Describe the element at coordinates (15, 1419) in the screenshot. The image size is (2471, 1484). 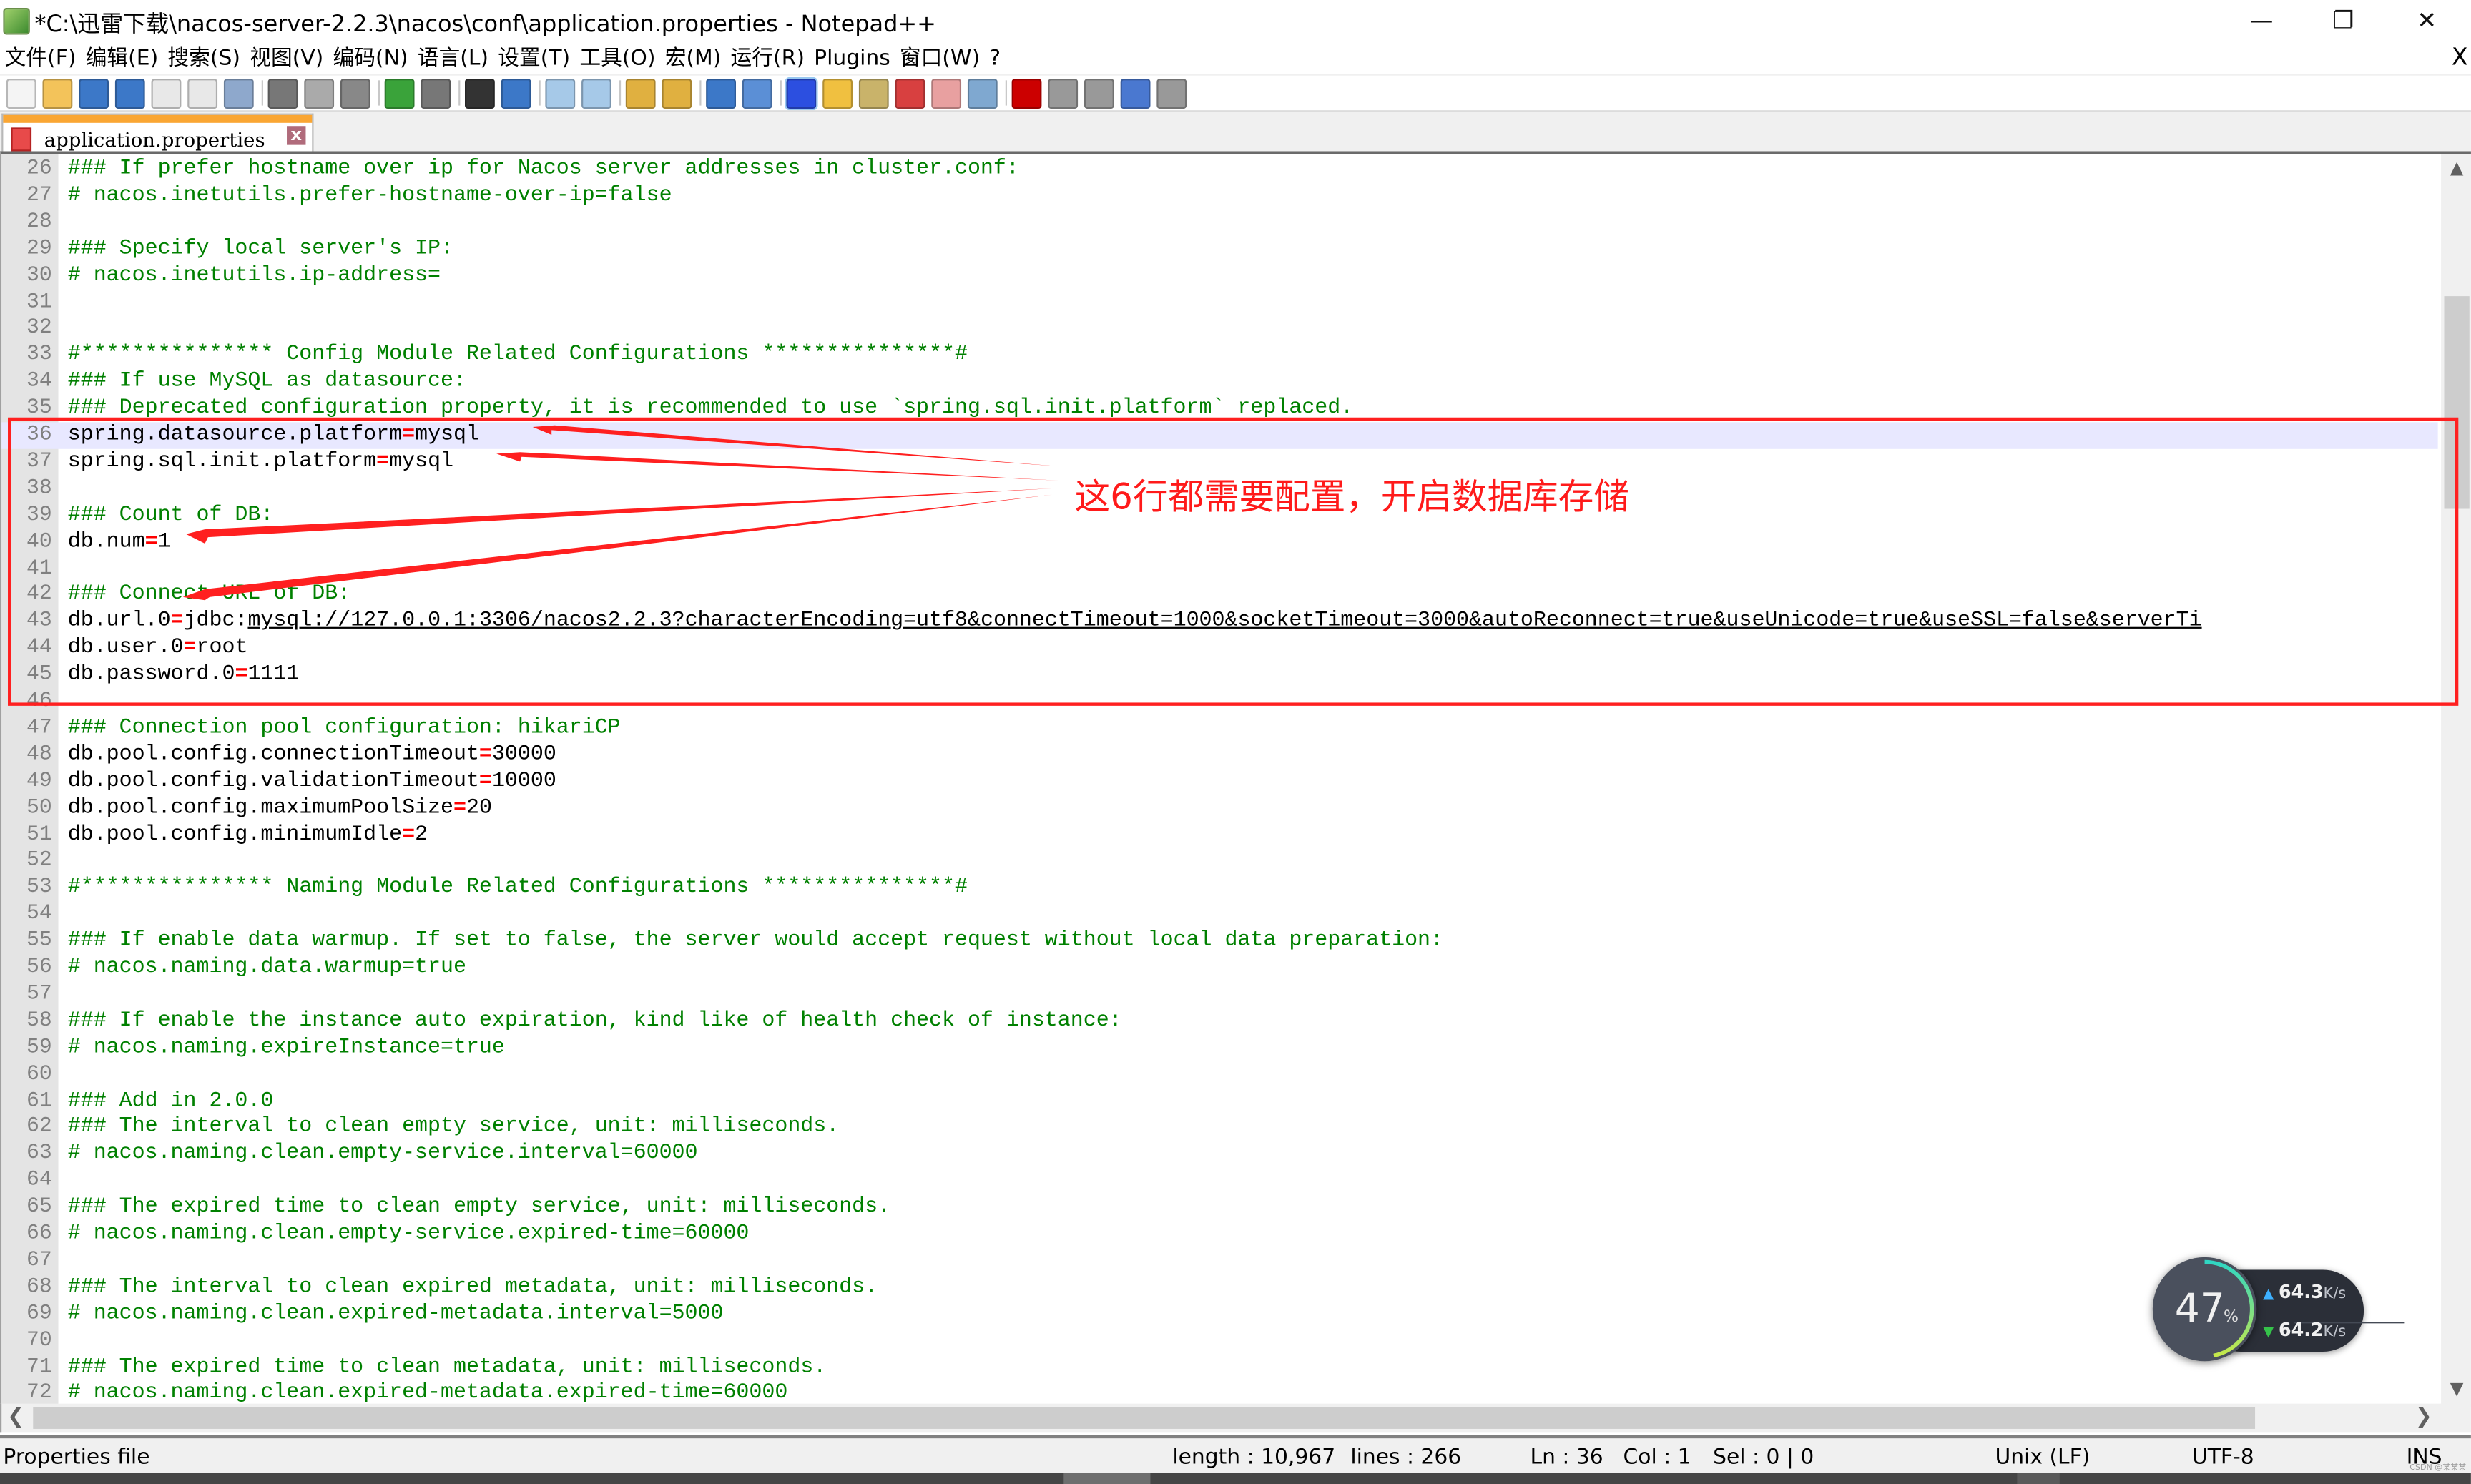
I see `scroll-left-icon: ❮` at that location.